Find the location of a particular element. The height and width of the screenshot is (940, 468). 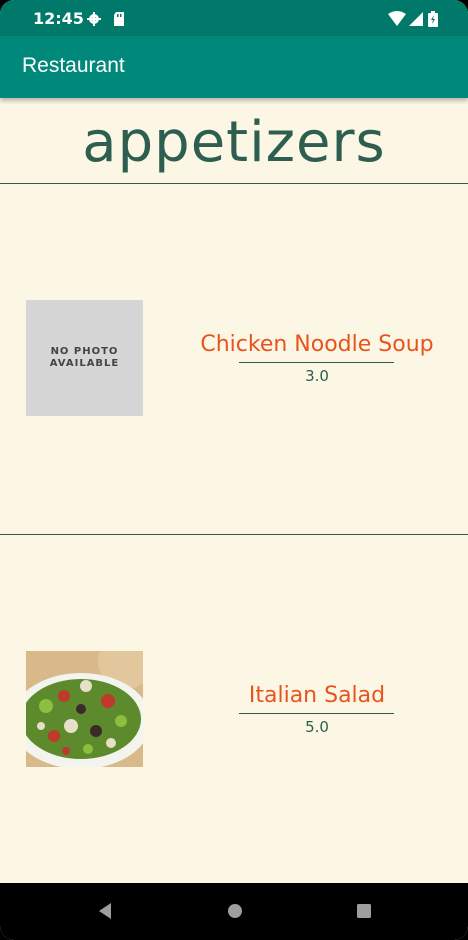

no-photo-placeholder: NO PHOTO AVAILABLE is located at coordinates (84, 358).